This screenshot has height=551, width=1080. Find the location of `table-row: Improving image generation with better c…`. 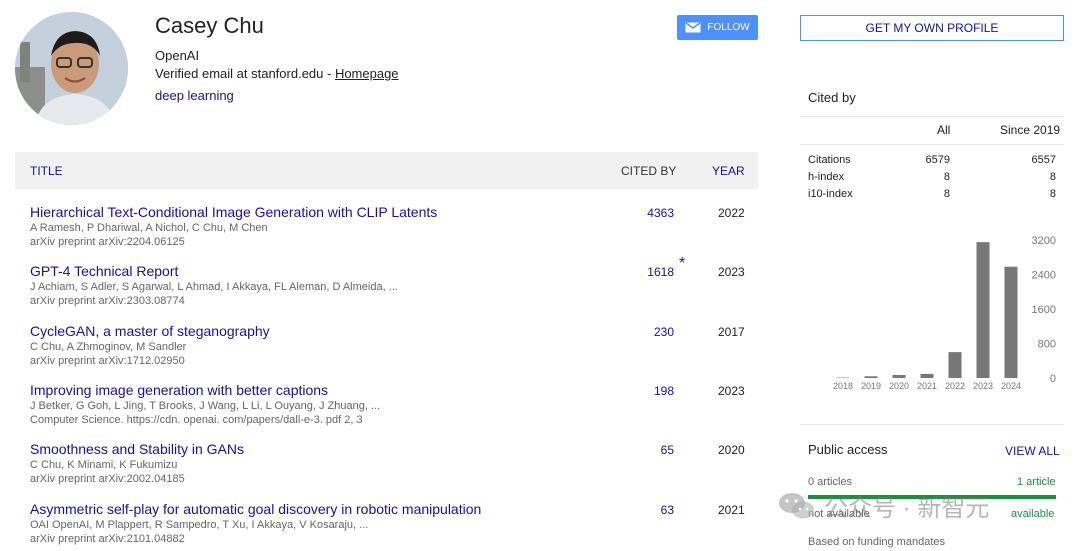

table-row: Improving image generation with better c… is located at coordinates (386, 411).